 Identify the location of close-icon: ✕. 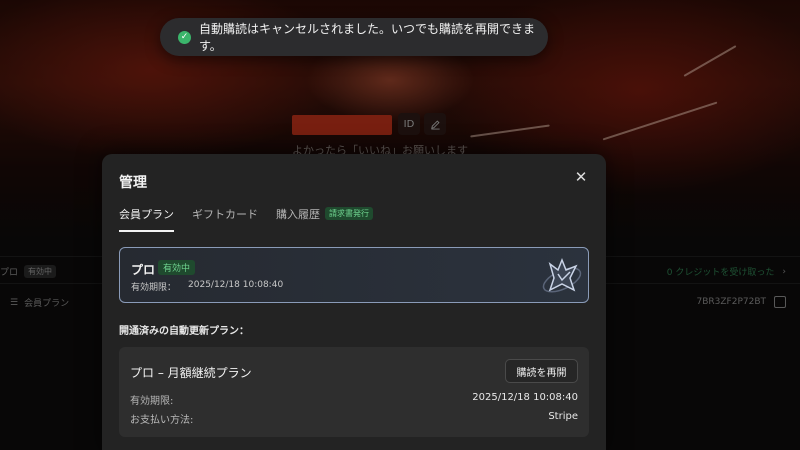
(581, 177).